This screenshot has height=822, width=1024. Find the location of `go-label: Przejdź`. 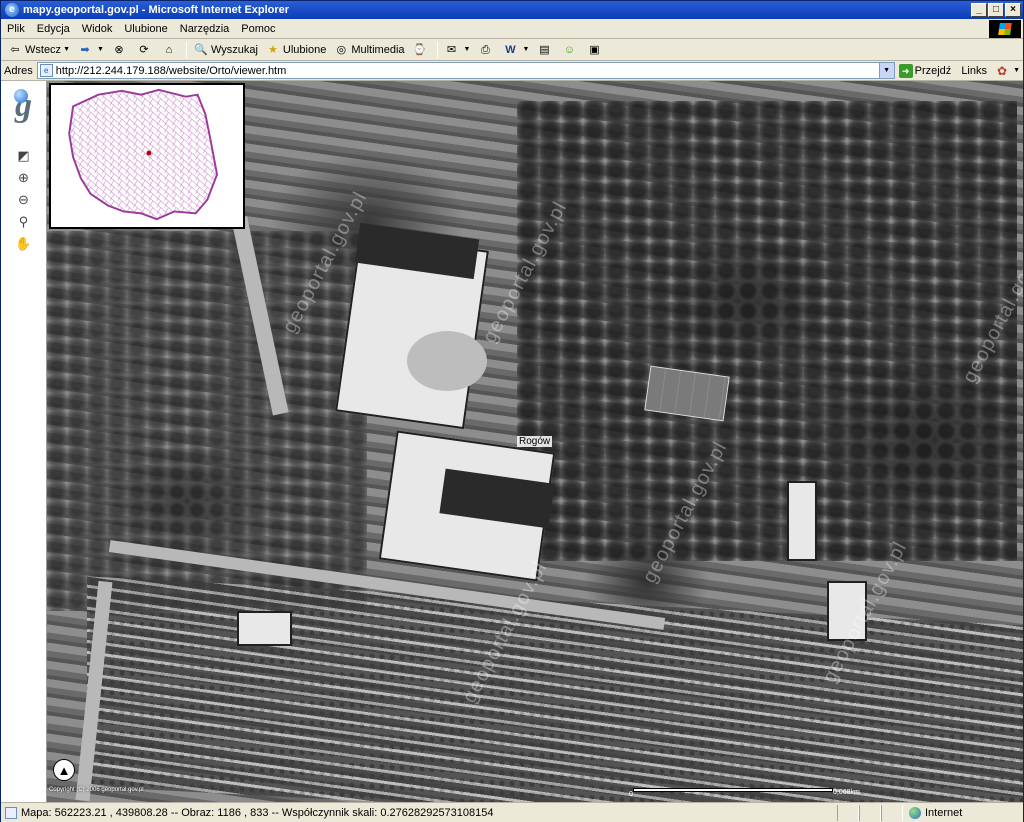

go-label: Przejdź is located at coordinates (933, 70).